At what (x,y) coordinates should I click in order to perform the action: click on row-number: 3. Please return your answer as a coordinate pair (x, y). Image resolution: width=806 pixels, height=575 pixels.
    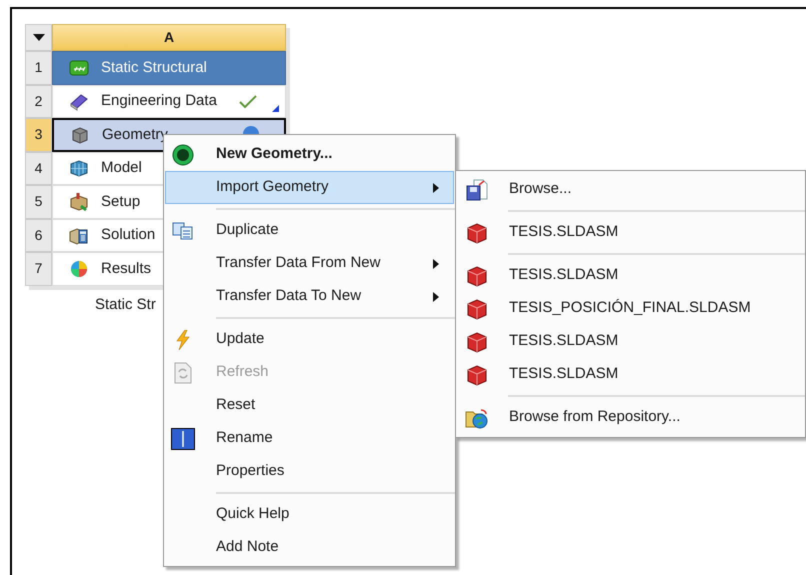
    Looking at the image, I should click on (38, 135).